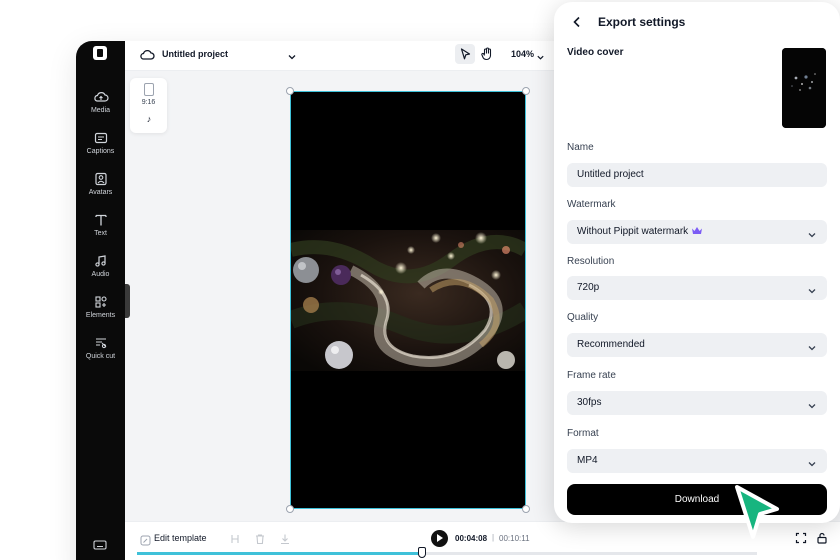  Describe the element at coordinates (526, 91) in the screenshot. I see `resize-handle-top-right` at that location.